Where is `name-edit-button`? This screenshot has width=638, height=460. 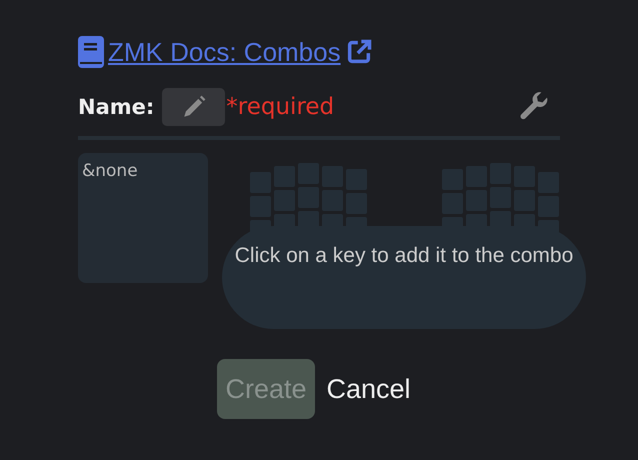 name-edit-button is located at coordinates (194, 107).